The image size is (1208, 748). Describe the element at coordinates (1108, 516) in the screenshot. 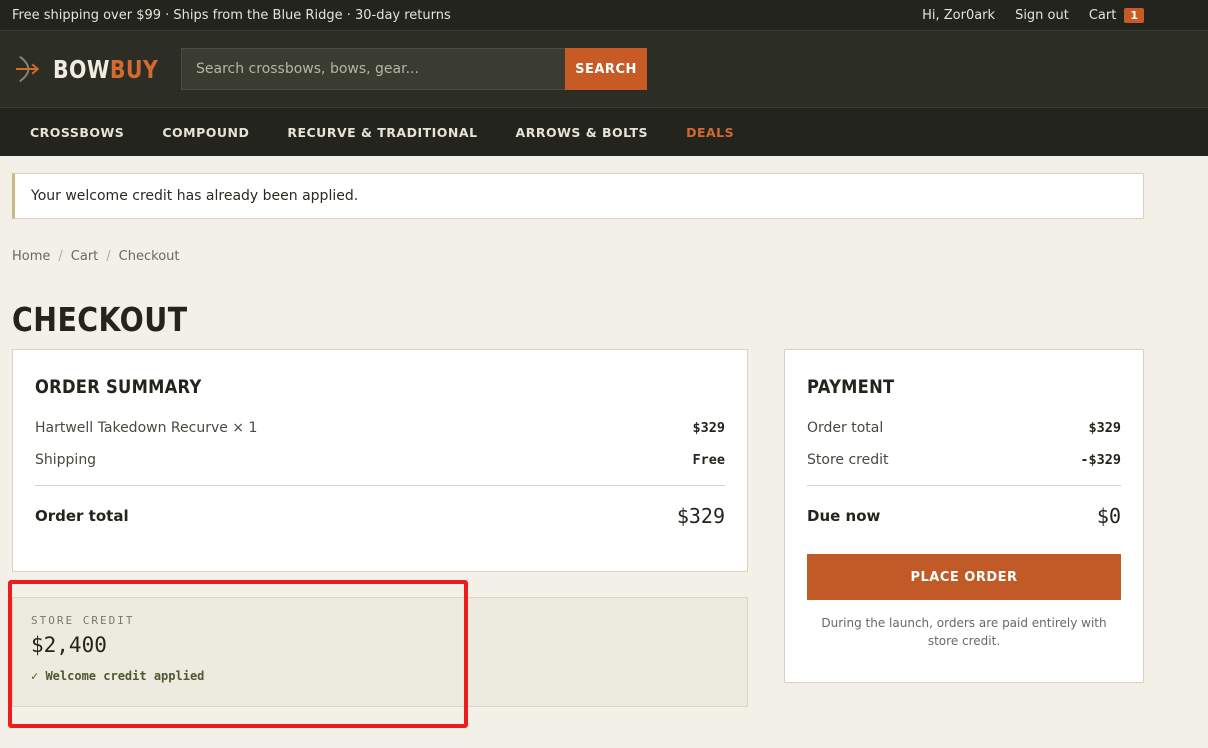

I see `due-now-value: $0` at that location.